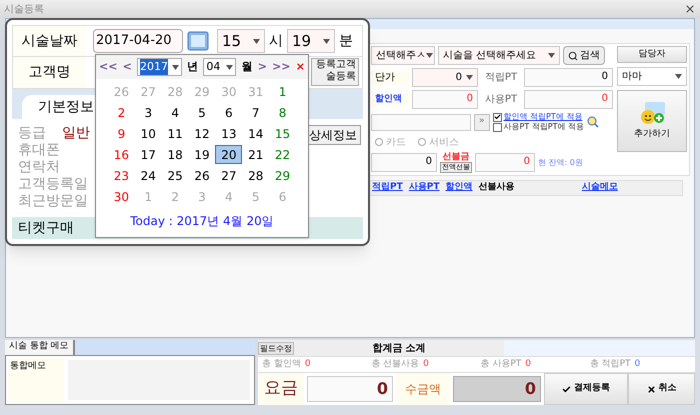 This screenshot has height=415, width=700. Describe the element at coordinates (346, 41) in the screenshot. I see `minute-unit: 분` at that location.